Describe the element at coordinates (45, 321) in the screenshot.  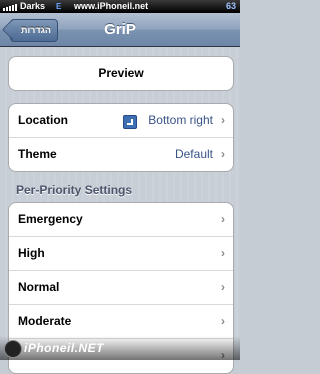
I see `priority-label: Moderate` at that location.